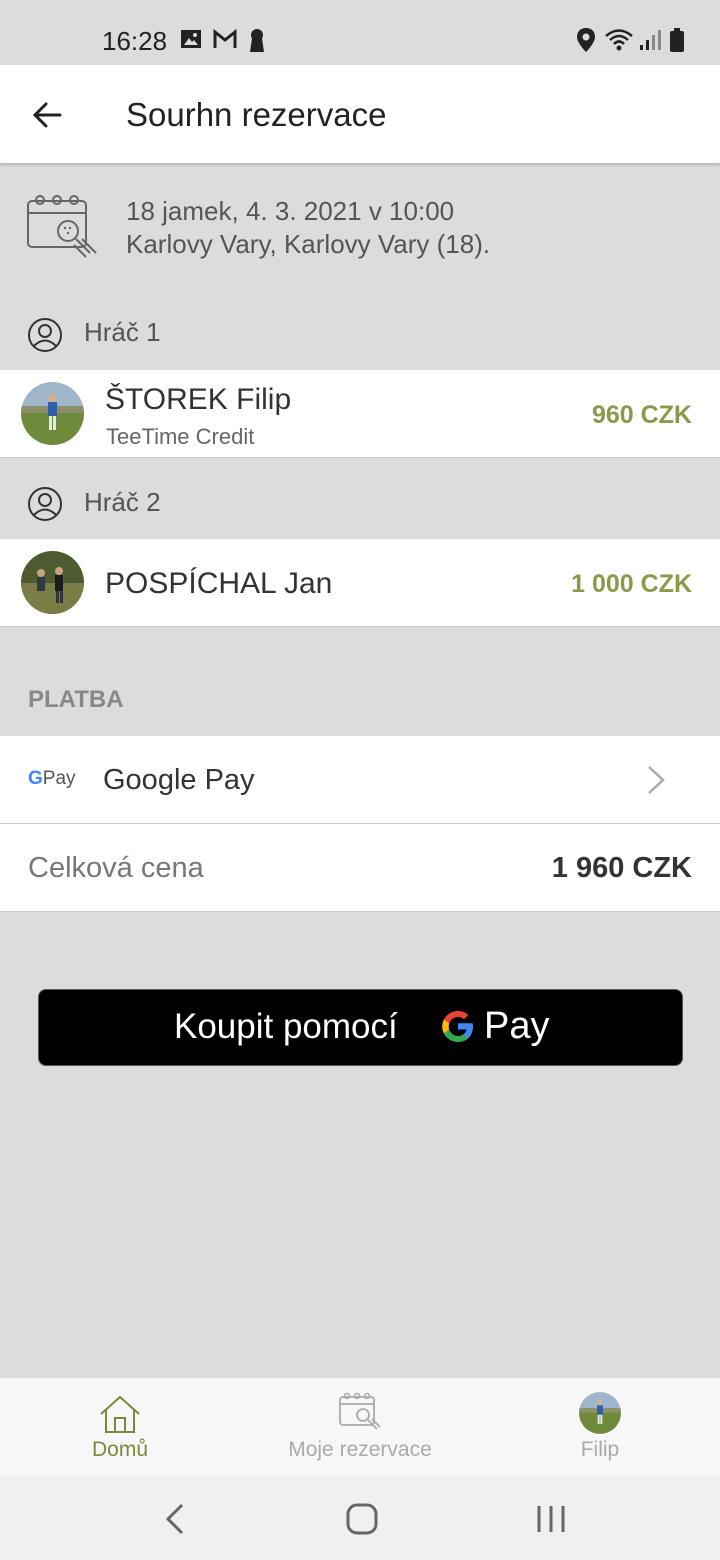 The width and height of the screenshot is (720, 1560). What do you see at coordinates (59, 778) in the screenshot?
I see `pay-text: Pay` at bounding box center [59, 778].